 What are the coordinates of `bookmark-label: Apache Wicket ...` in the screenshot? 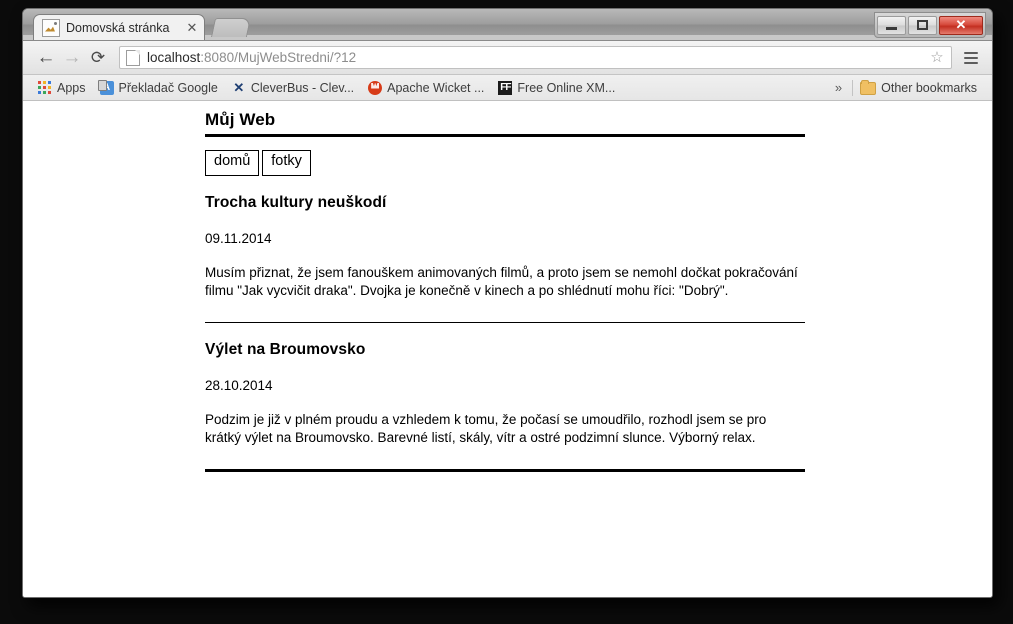 It's located at (436, 87).